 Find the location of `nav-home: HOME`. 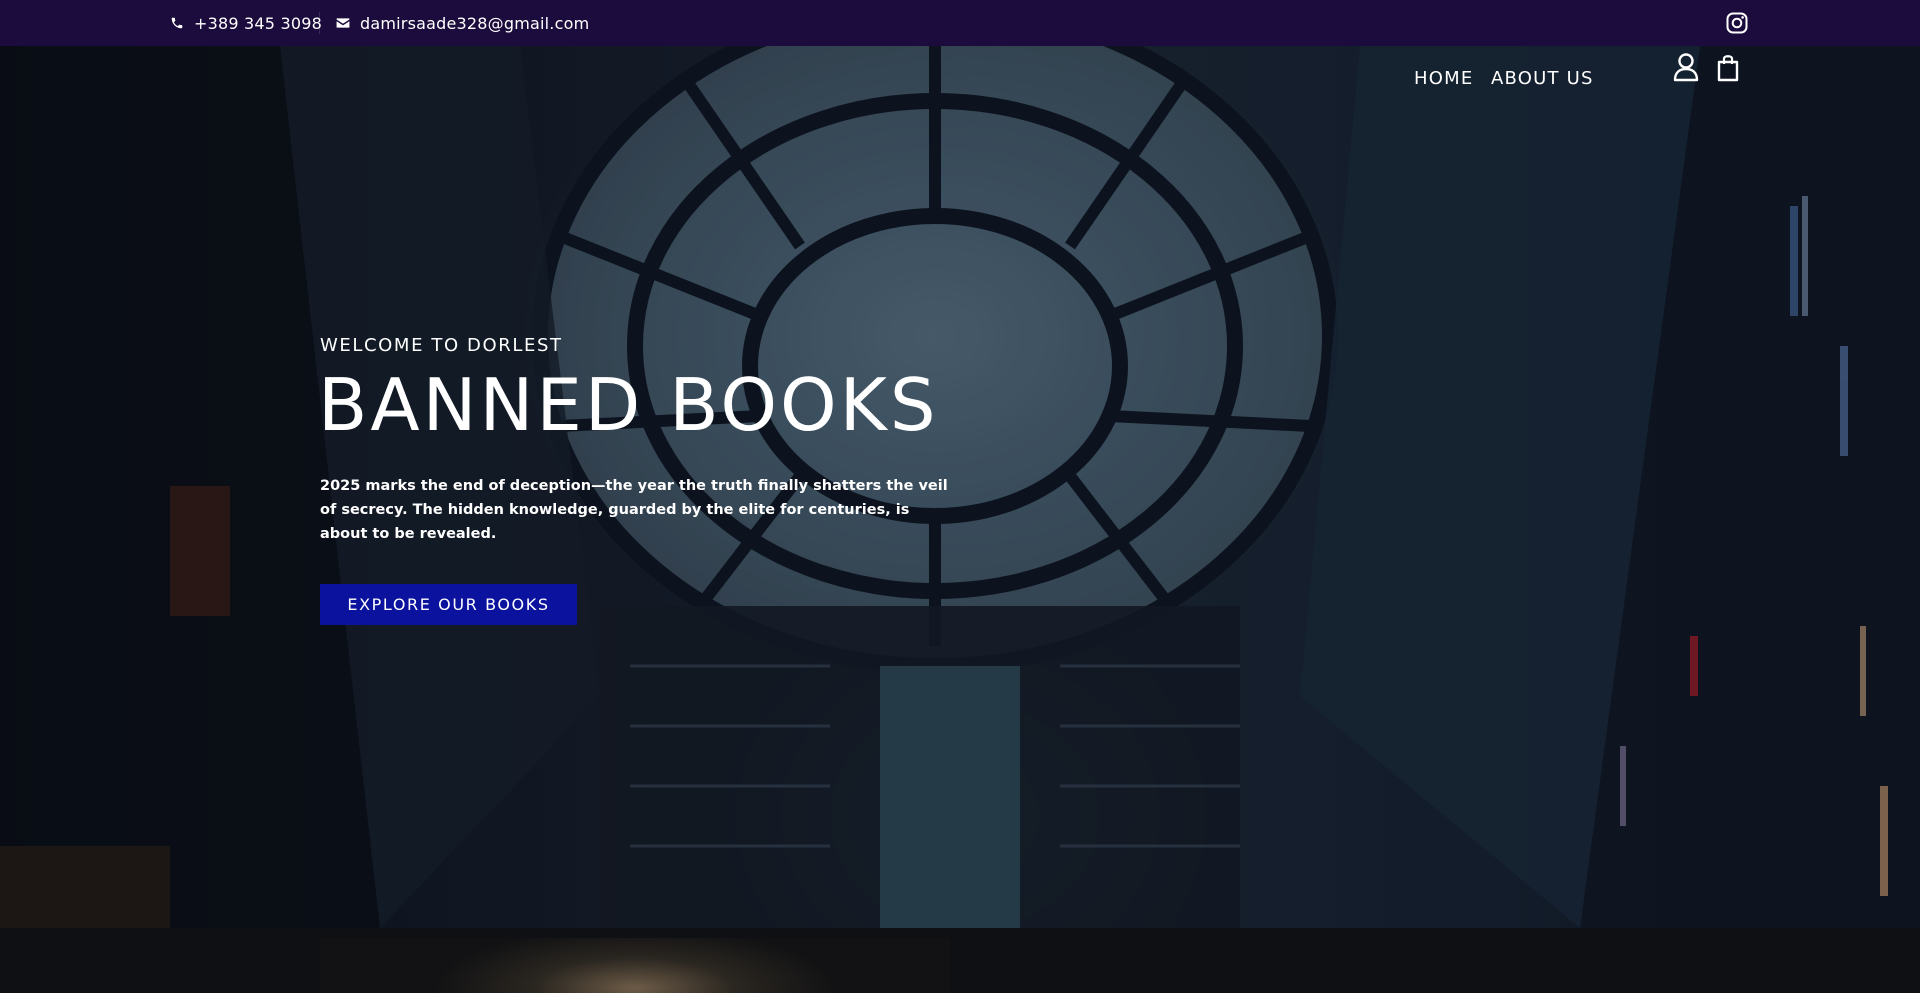

nav-home: HOME is located at coordinates (1443, 78).